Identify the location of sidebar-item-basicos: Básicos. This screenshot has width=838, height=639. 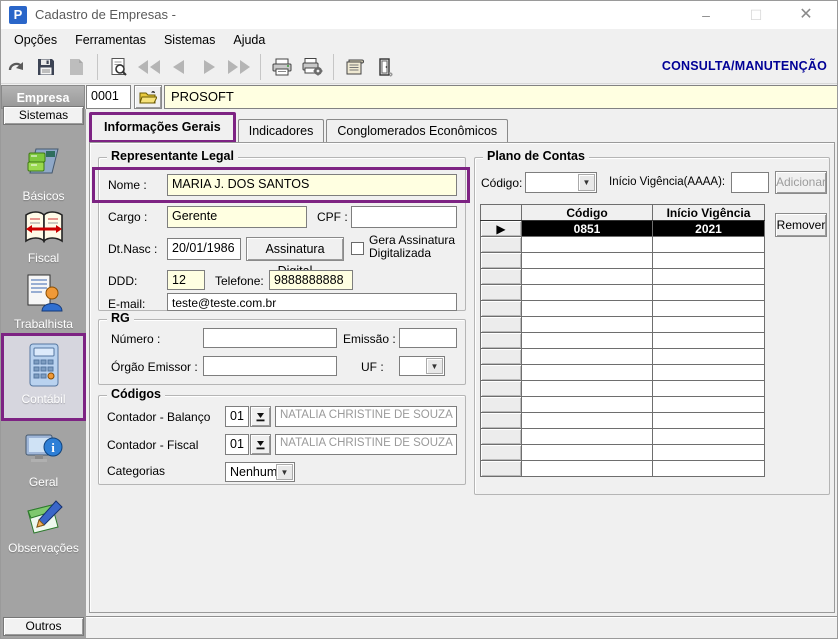
(43, 173).